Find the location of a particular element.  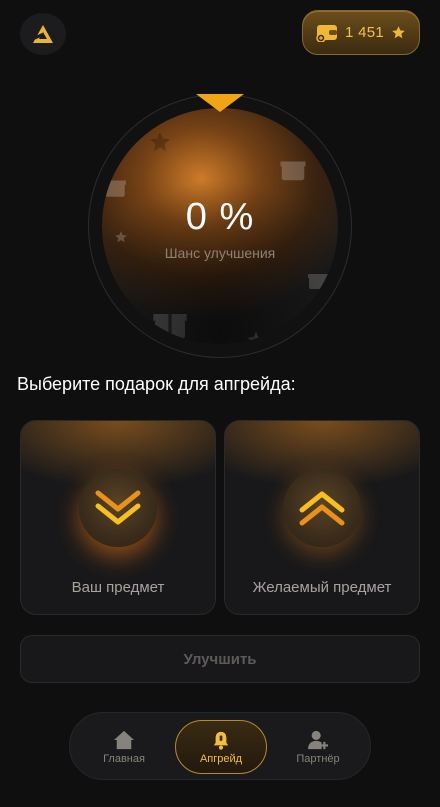

home-icon is located at coordinates (124, 739).